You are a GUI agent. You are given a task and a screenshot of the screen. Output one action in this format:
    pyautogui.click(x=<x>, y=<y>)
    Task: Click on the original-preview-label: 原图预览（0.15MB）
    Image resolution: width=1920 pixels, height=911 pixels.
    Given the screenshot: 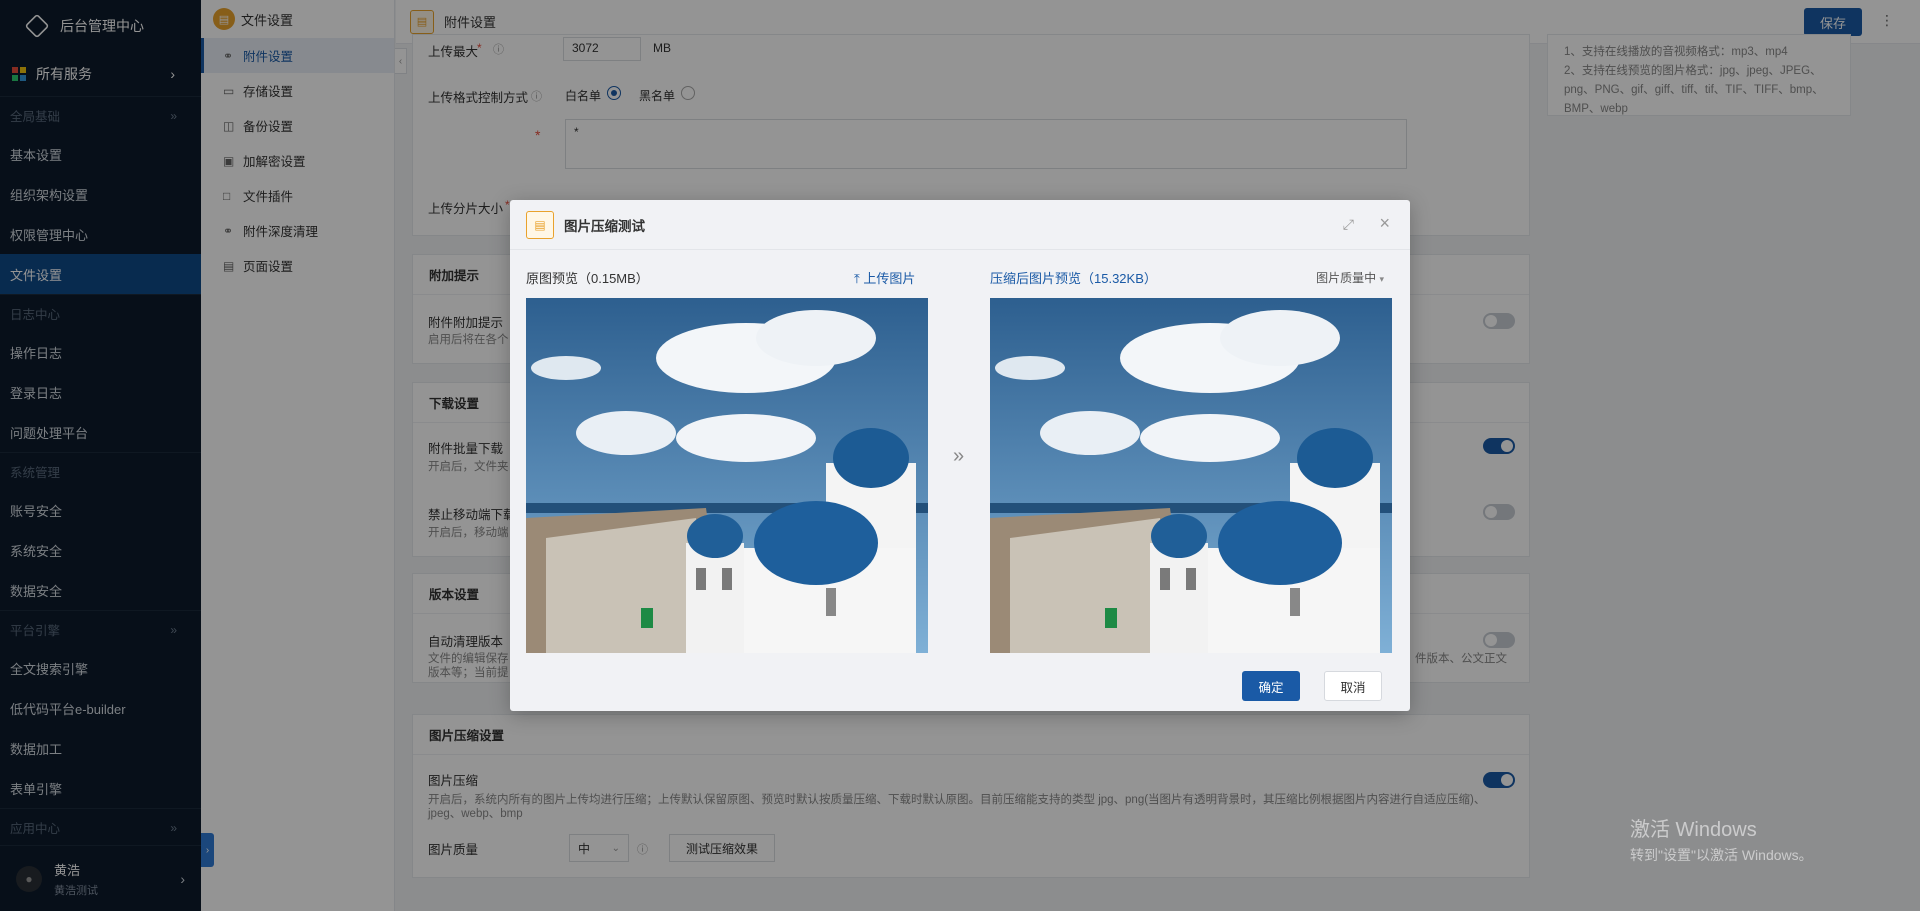 What is the action you would take?
    pyautogui.click(x=587, y=278)
    